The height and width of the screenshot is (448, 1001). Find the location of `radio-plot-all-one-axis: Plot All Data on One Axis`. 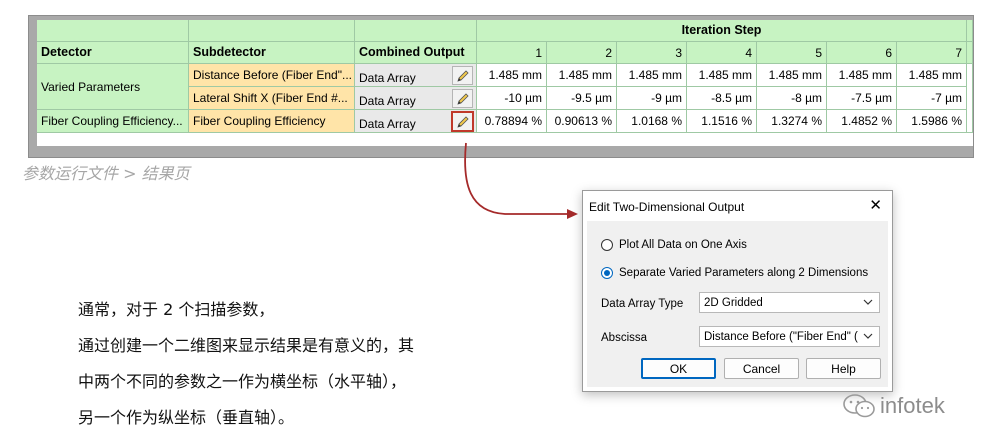

radio-plot-all-one-axis: Plot All Data on One Axis is located at coordinates (674, 245).